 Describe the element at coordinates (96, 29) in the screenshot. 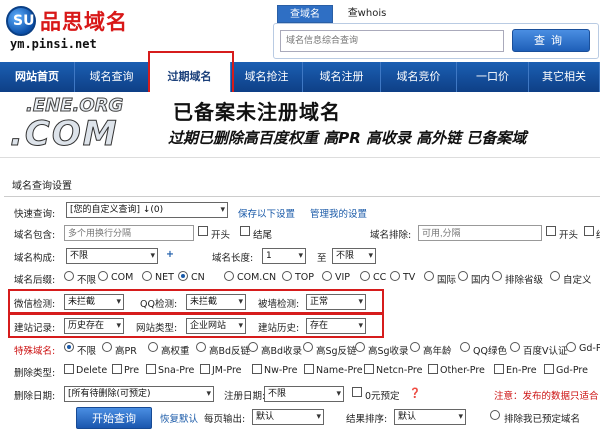

I see `site-logo: SU 品思域名 ym.pinsi.net` at that location.